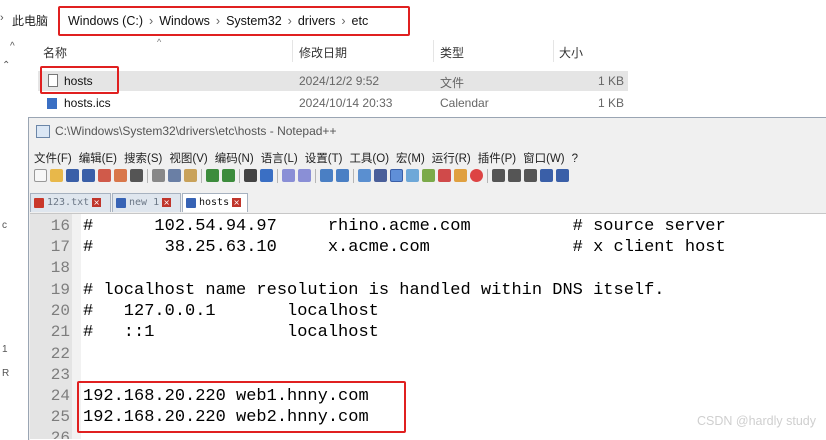 This screenshot has height=440, width=826. What do you see at coordinates (452, 52) in the screenshot?
I see `column-header-type: 类型` at bounding box center [452, 52].